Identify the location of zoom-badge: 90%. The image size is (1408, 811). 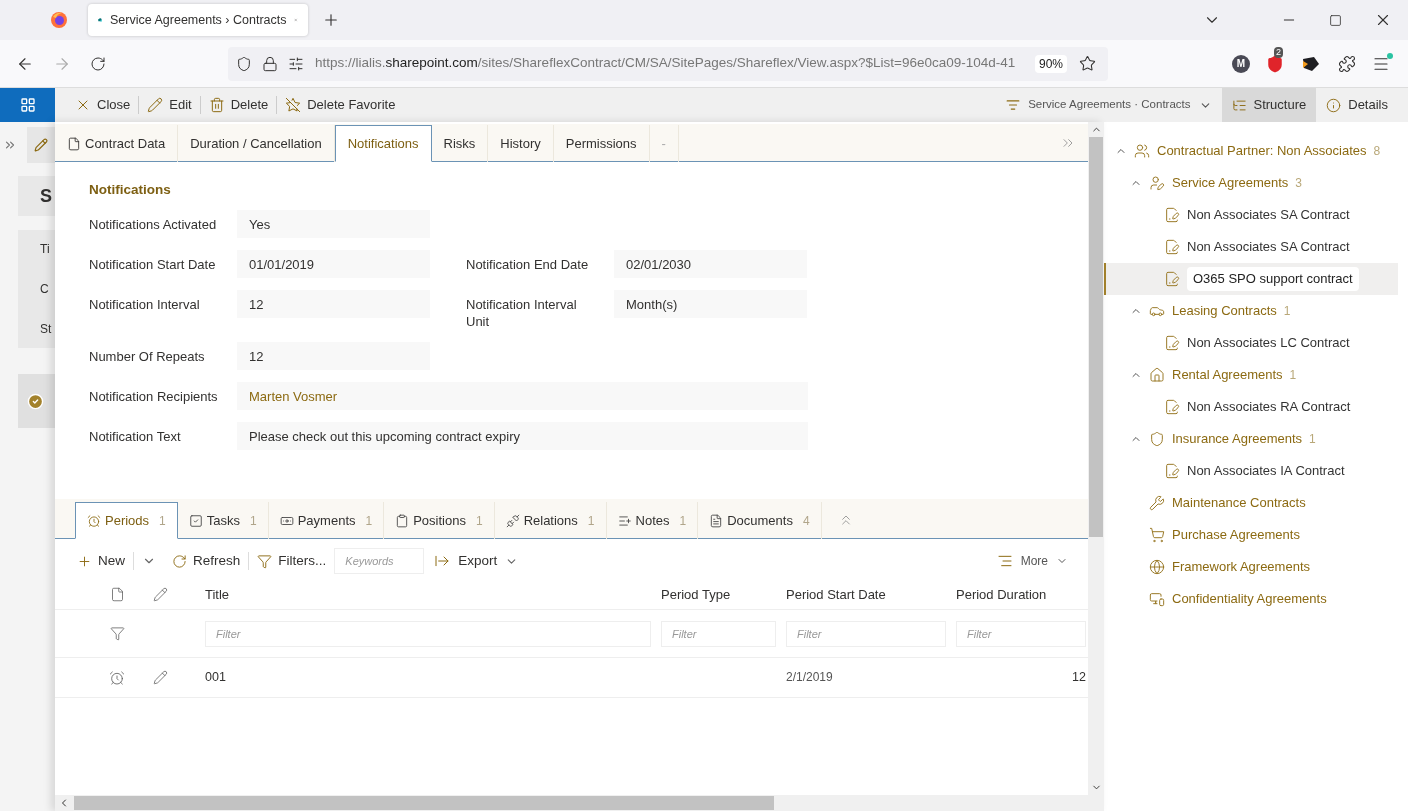
(1050, 63).